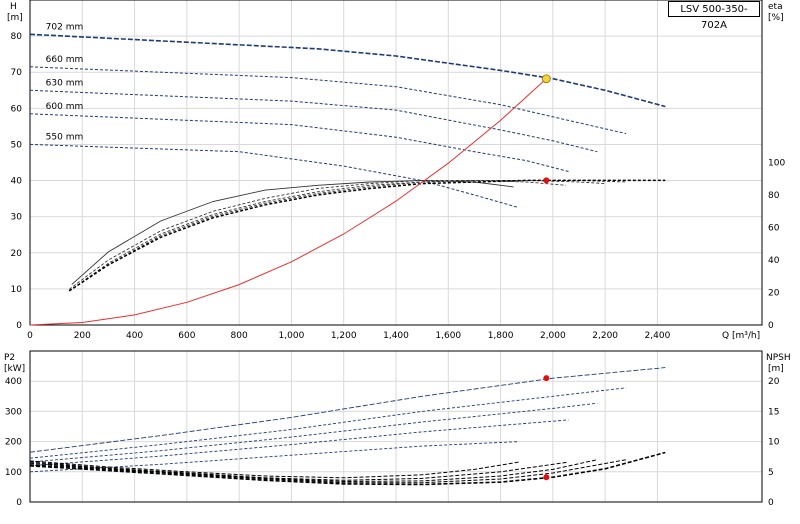 This screenshot has height=524, width=800. Describe the element at coordinates (714, 16) in the screenshot. I see `pump-model-label: LSV 500-350-702A` at that location.